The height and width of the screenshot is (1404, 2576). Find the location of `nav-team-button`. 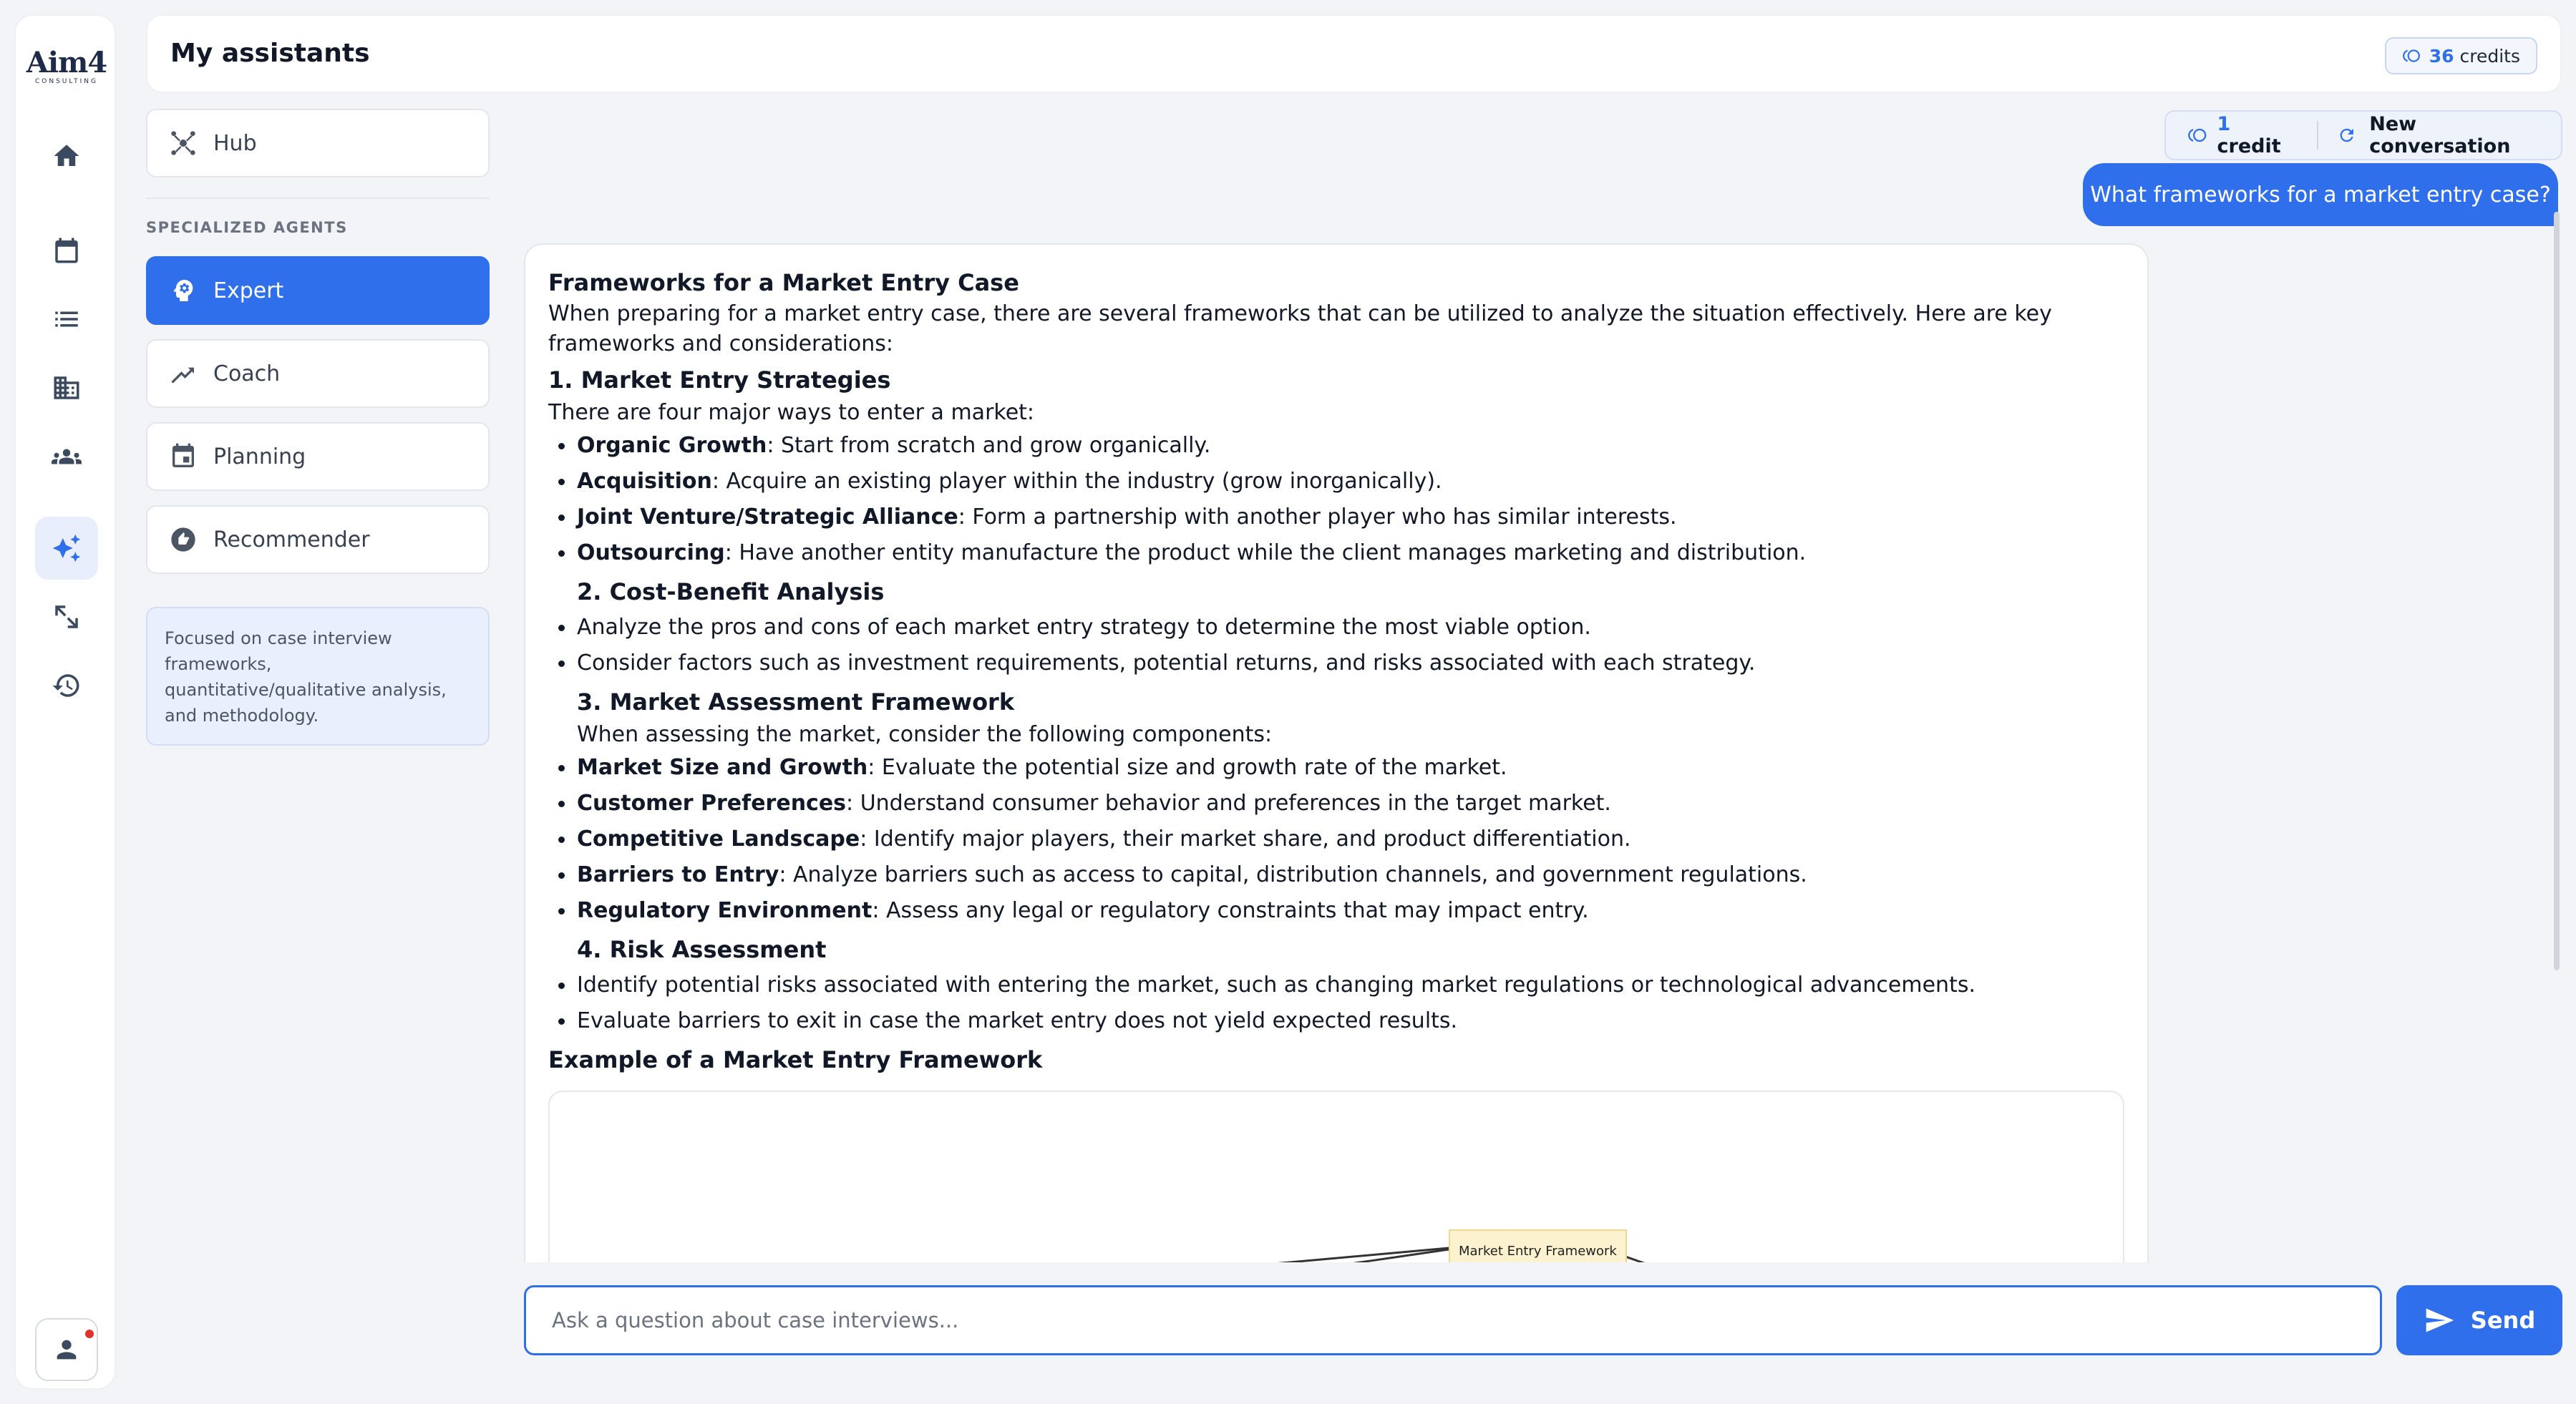

nav-team-button is located at coordinates (66, 456).